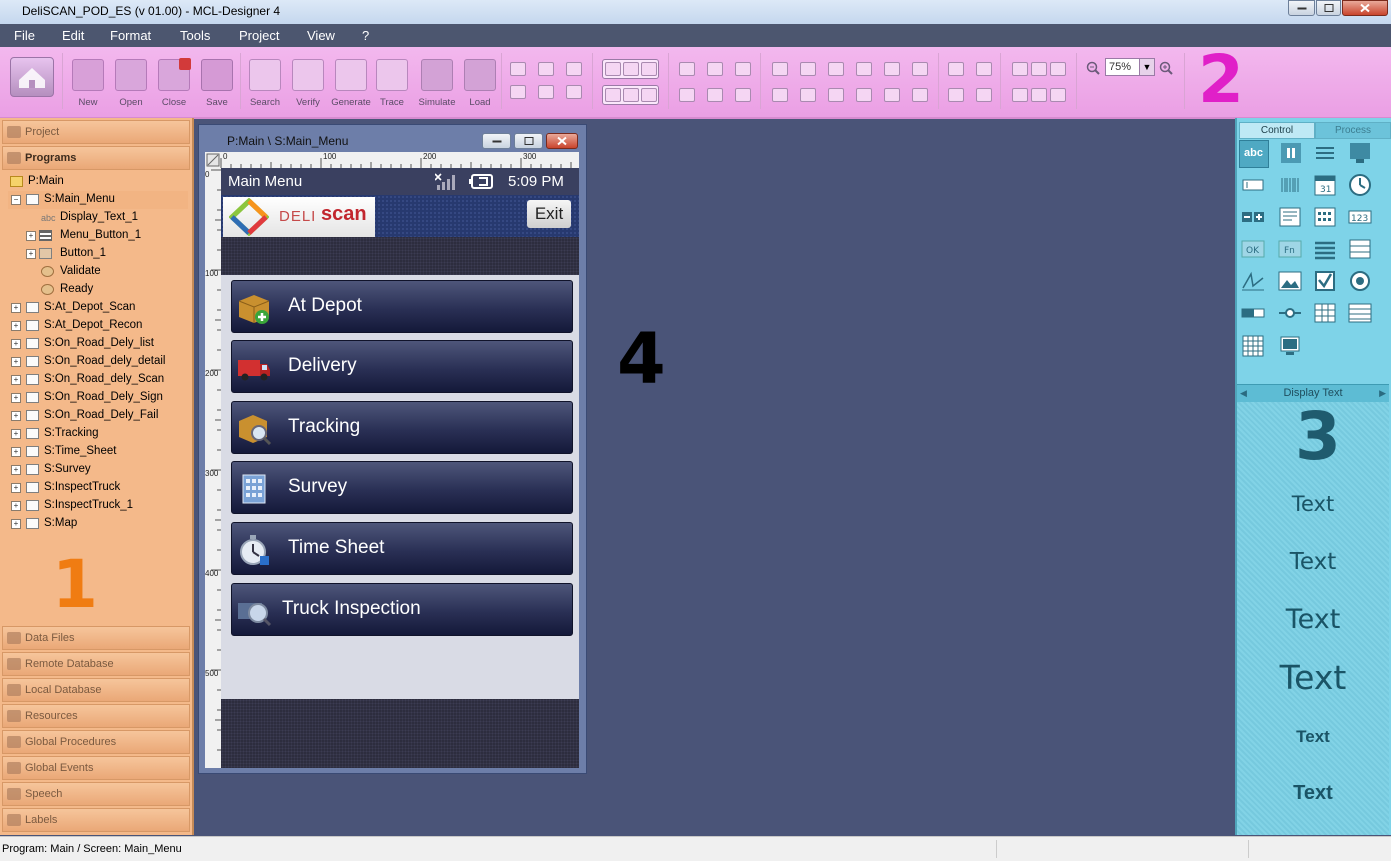  What do you see at coordinates (321, 35) in the screenshot?
I see `menu-view: View` at bounding box center [321, 35].